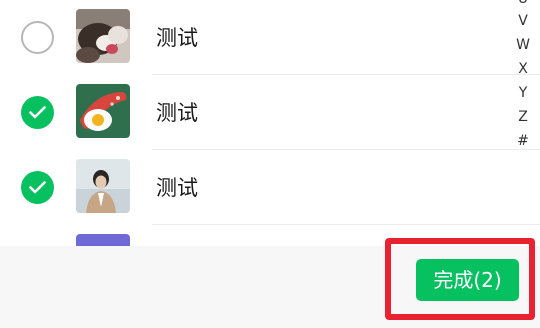 This screenshot has width=540, height=328. What do you see at coordinates (523, 3) in the screenshot?
I see `index-letter-u: U` at bounding box center [523, 3].